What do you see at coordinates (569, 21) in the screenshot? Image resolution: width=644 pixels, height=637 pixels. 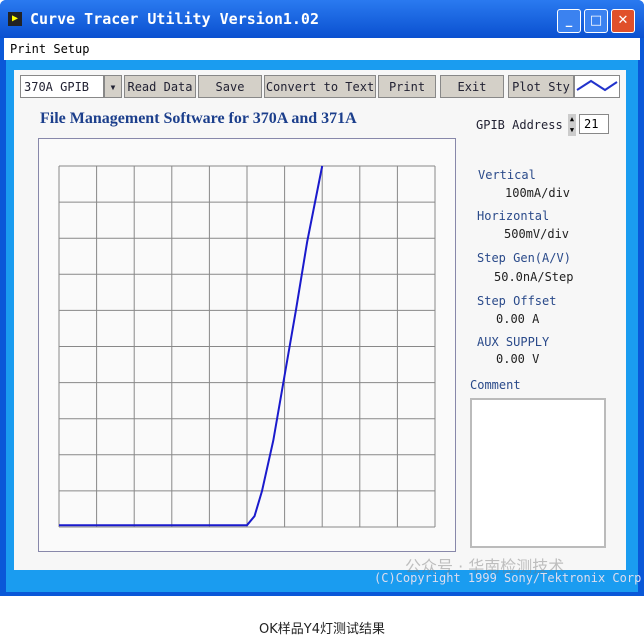 I see `minimize-button: _` at bounding box center [569, 21].